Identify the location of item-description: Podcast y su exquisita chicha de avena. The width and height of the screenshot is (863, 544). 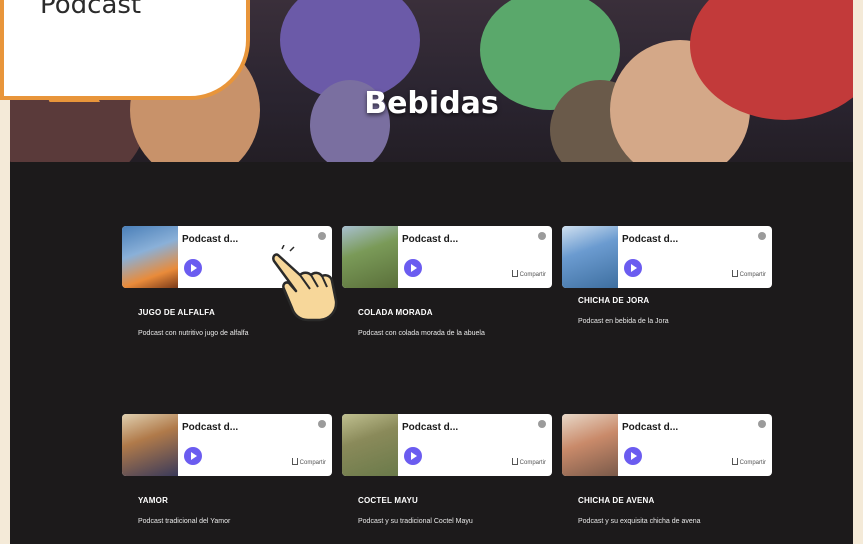
(639, 521).